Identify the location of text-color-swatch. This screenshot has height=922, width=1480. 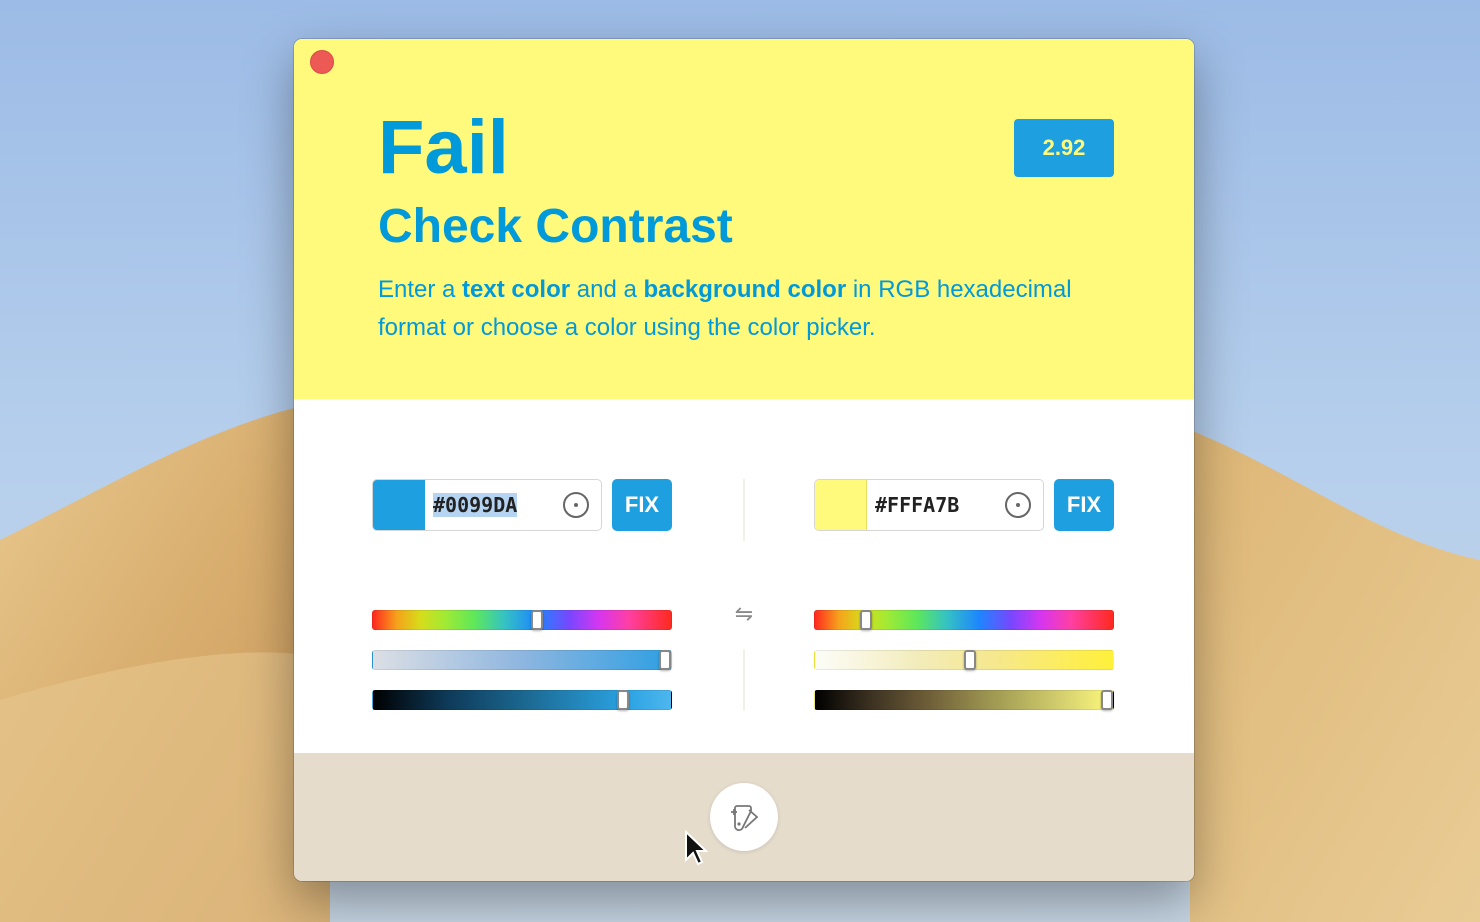
(399, 505).